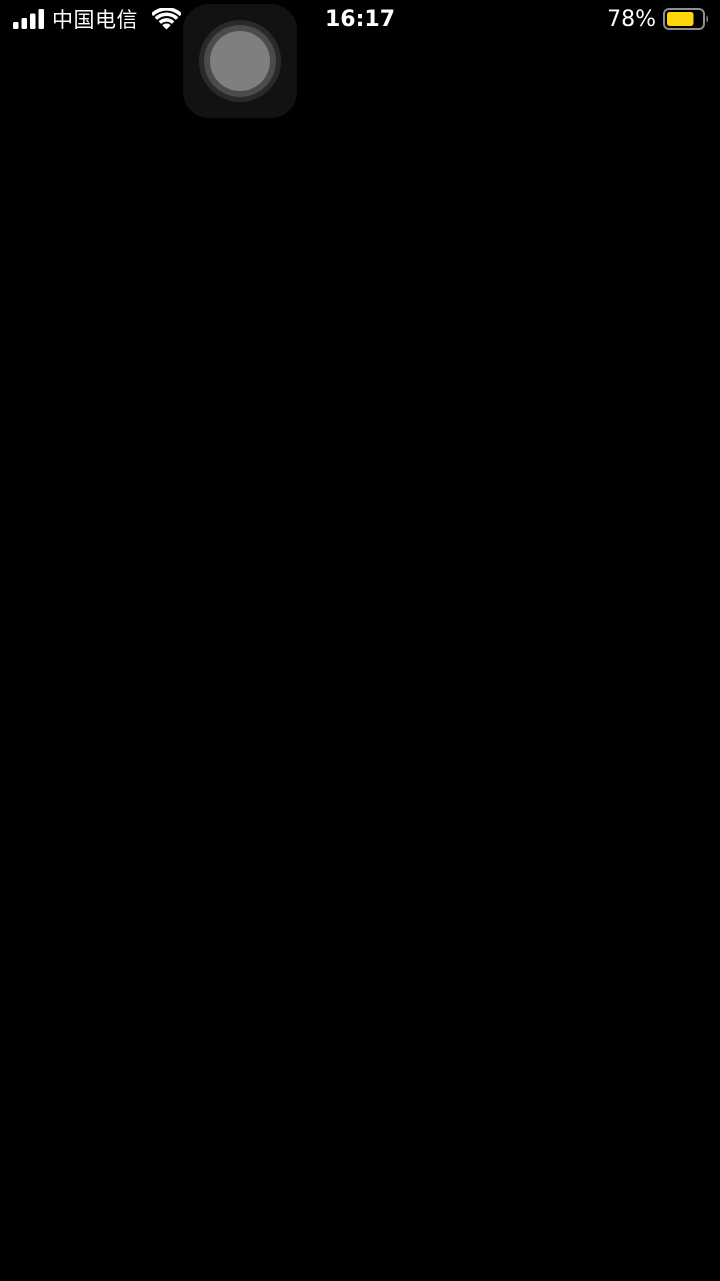 This screenshot has height=1281, width=720. I want to click on assistive-touch-button, so click(240, 61).